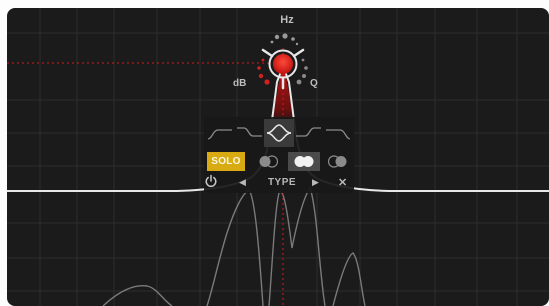 The image size is (549, 306). Describe the element at coordinates (287, 20) in the screenshot. I see `hz-label: Hz` at that location.